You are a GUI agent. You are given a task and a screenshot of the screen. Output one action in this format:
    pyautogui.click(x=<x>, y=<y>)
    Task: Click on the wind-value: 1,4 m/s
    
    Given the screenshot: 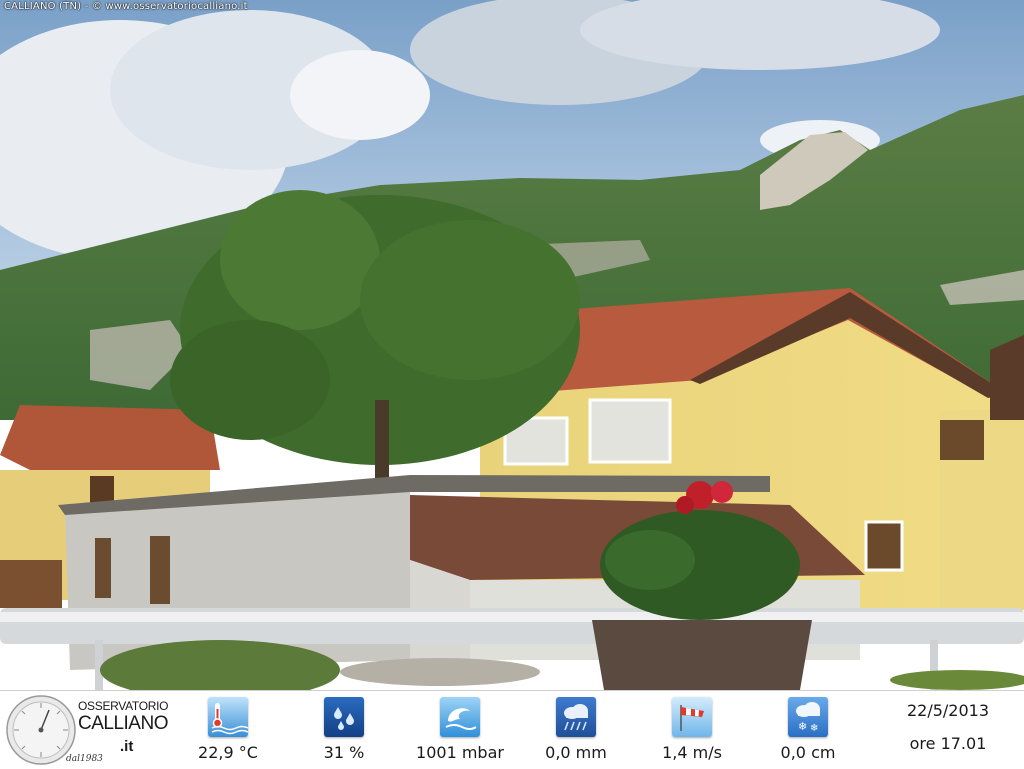 What is the action you would take?
    pyautogui.click(x=692, y=752)
    